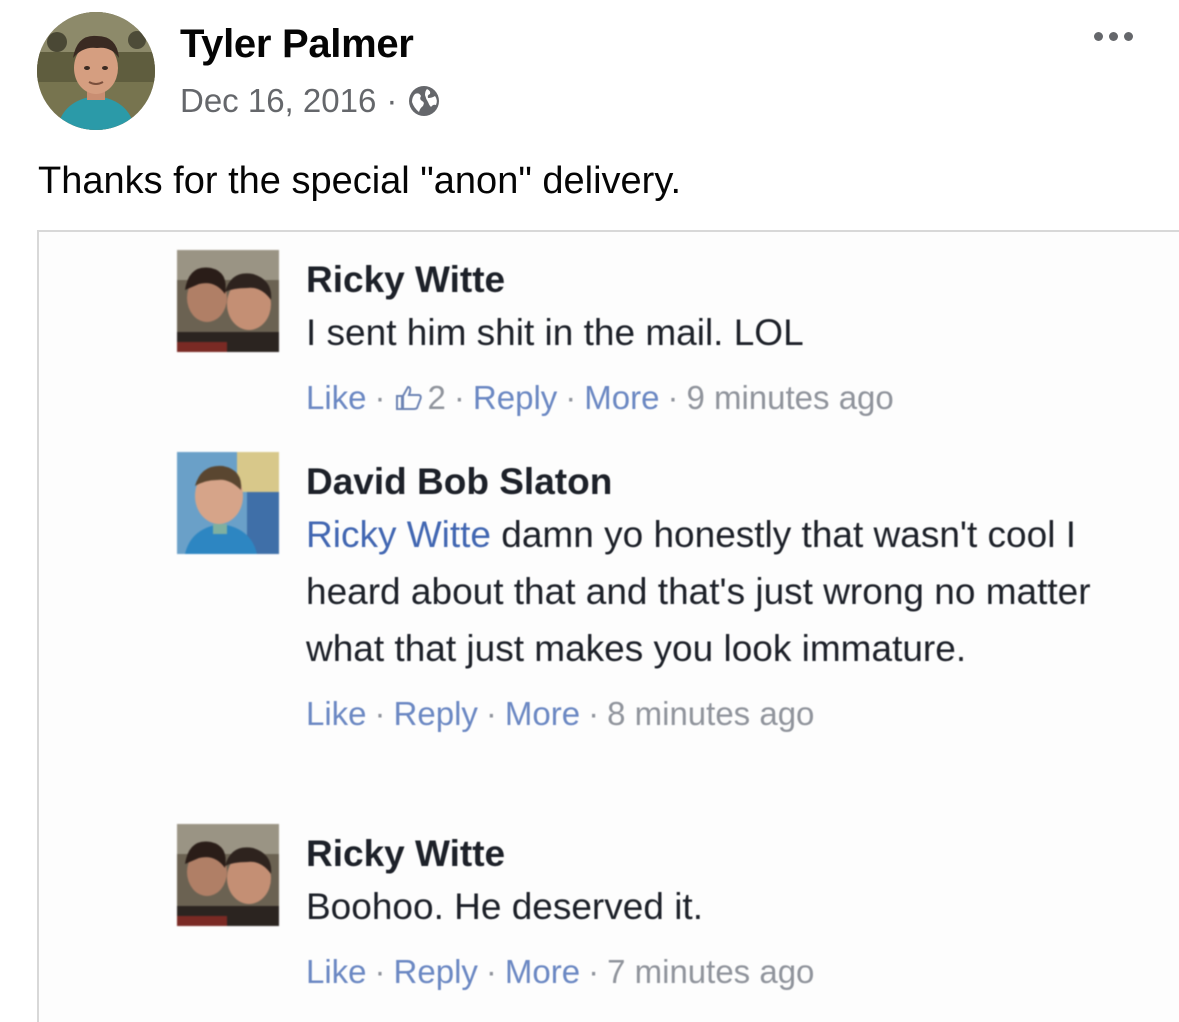  Describe the element at coordinates (710, 972) in the screenshot. I see `comment-timestamp: 7 minutes ago` at that location.